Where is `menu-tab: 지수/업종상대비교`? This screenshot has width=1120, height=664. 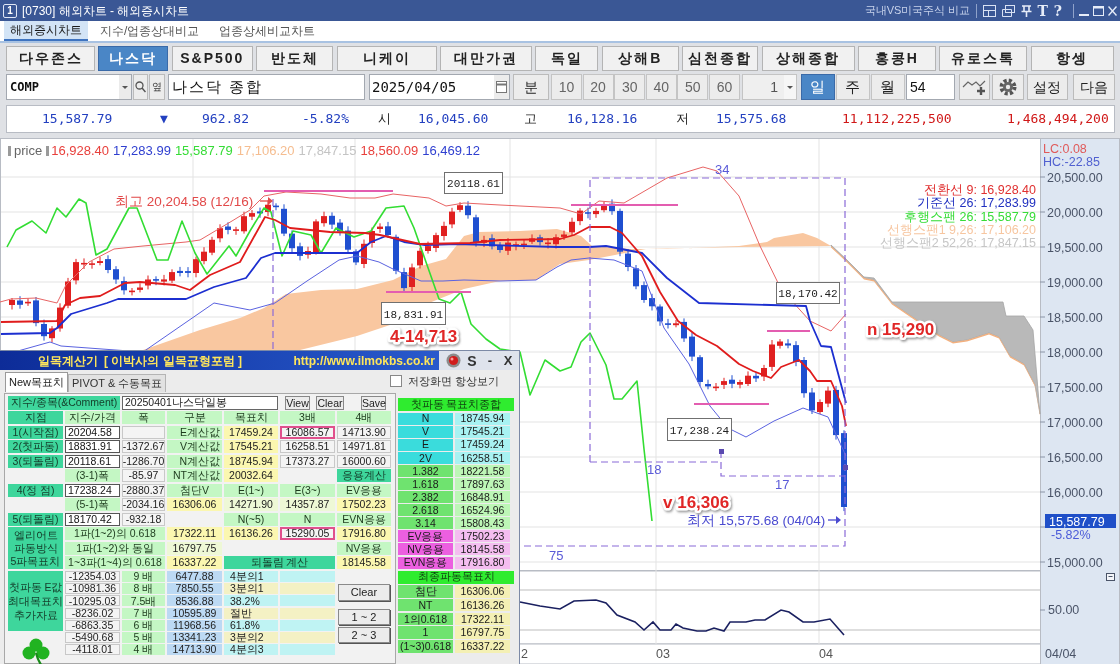 menu-tab: 지수/업종상대비교 is located at coordinates (150, 31).